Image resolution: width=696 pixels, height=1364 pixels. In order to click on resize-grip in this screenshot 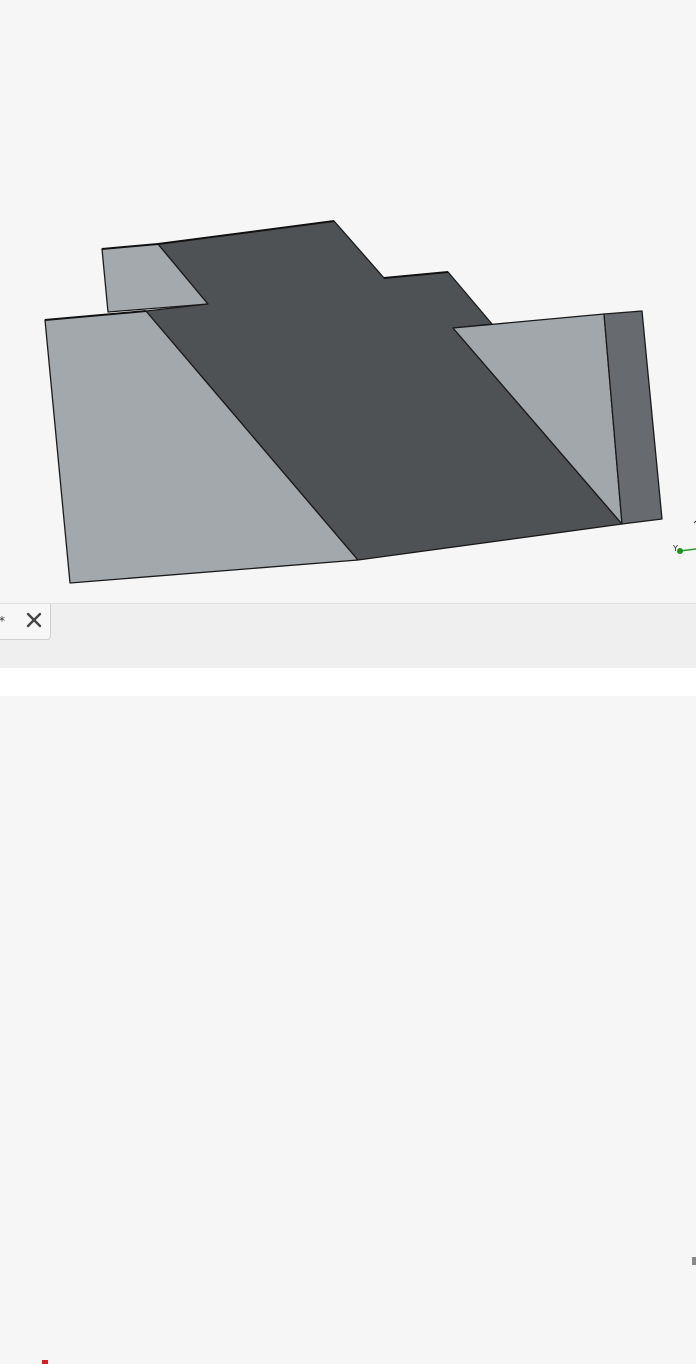, I will do `click(694, 1261)`.